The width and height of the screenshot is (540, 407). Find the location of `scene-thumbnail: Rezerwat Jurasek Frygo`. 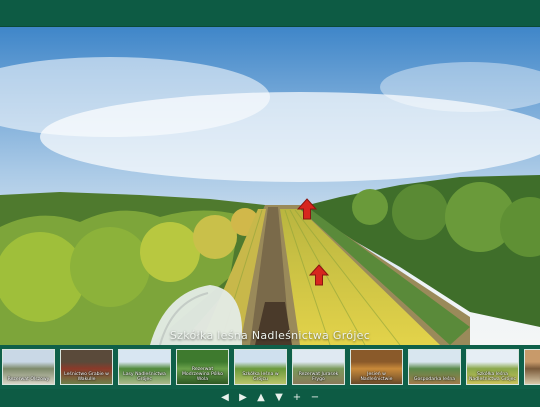

scene-thumbnail: Rezerwat Jurasek Frygo is located at coordinates (318, 367).